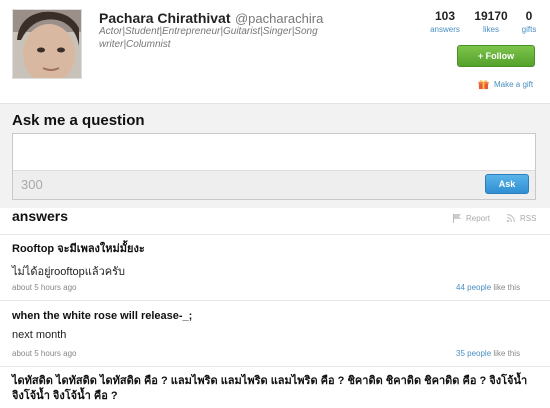 This screenshot has height=408, width=550. Describe the element at coordinates (165, 18) in the screenshot. I see `profile-name: Pachara Chirathivat` at that location.